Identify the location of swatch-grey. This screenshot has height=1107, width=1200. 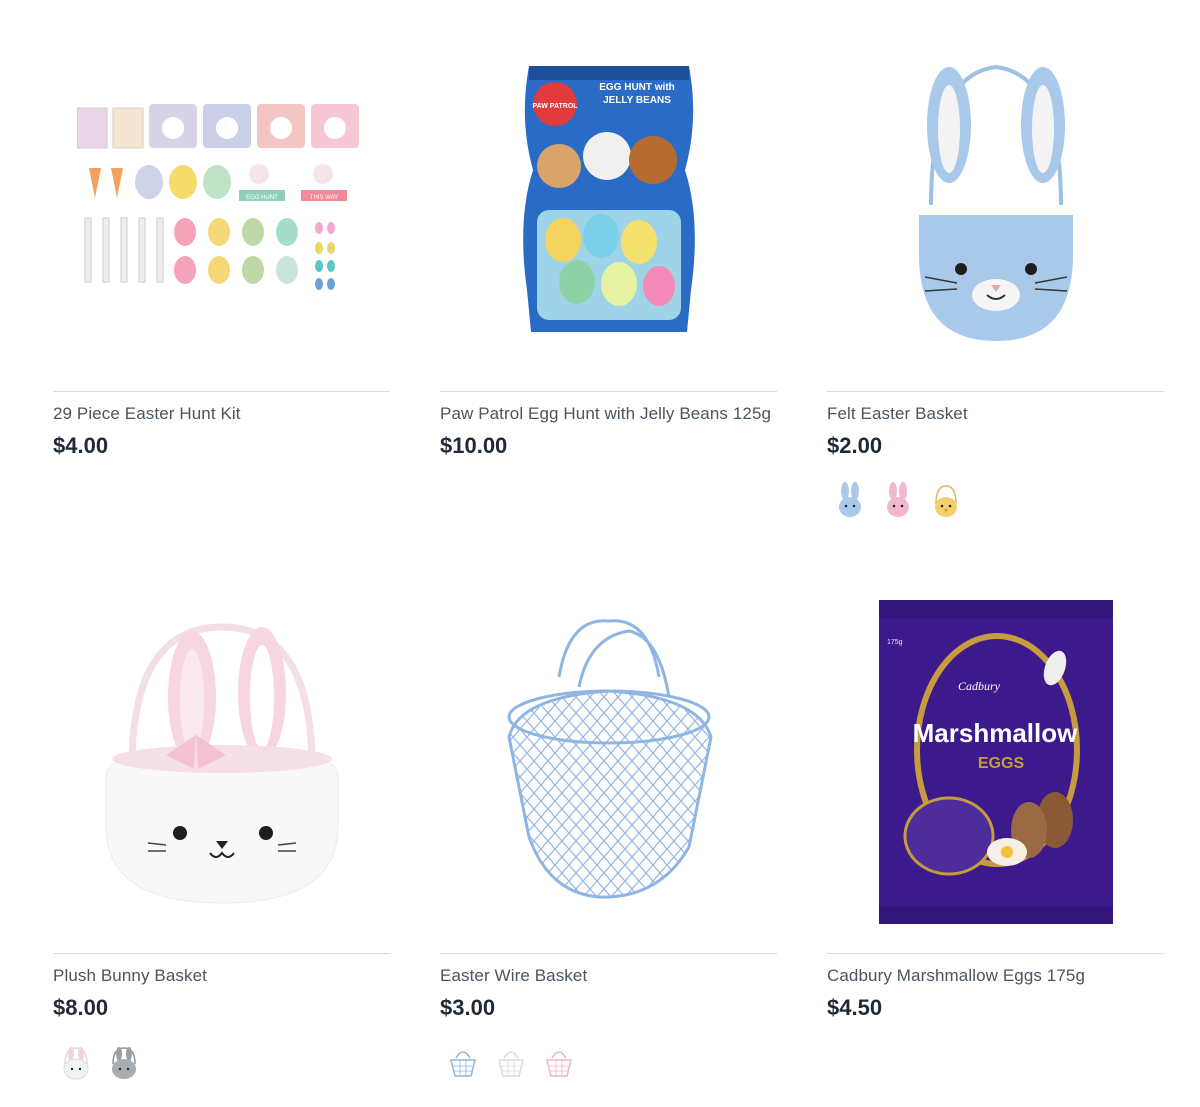
(124, 1062).